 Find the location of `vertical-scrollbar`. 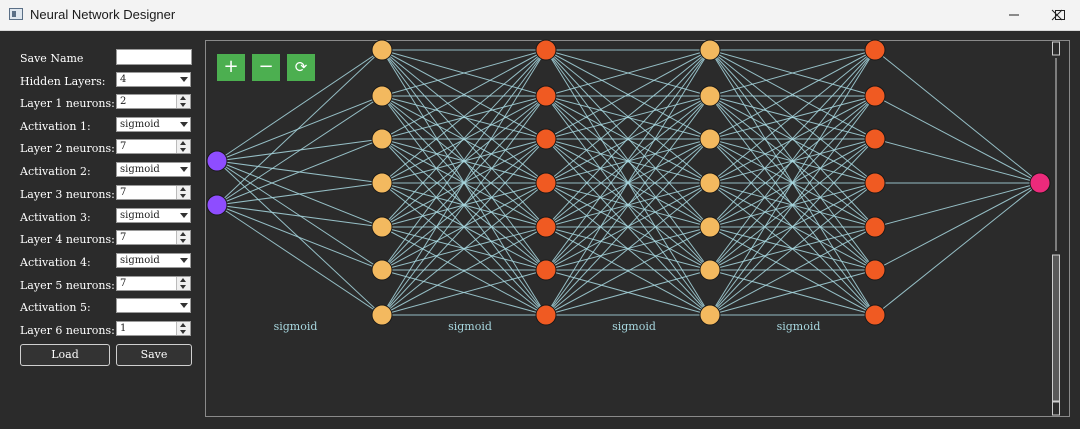

vertical-scrollbar is located at coordinates (1056, 228).